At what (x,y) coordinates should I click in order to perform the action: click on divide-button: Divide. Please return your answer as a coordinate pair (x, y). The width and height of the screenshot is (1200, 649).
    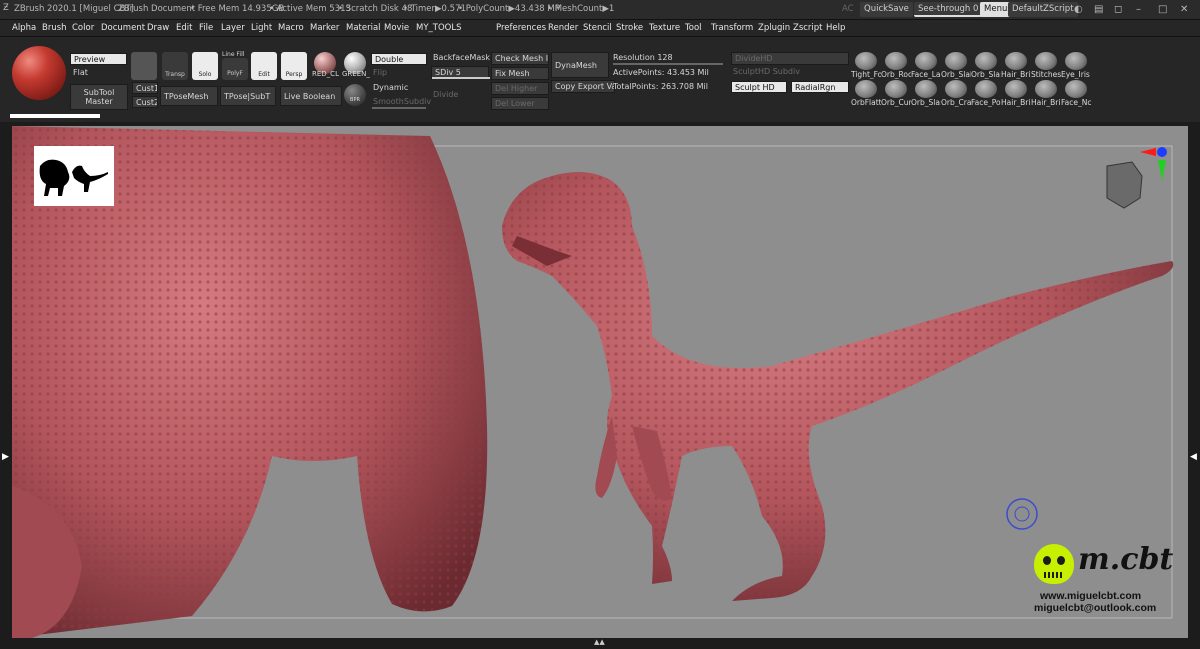
    Looking at the image, I should click on (445, 94).